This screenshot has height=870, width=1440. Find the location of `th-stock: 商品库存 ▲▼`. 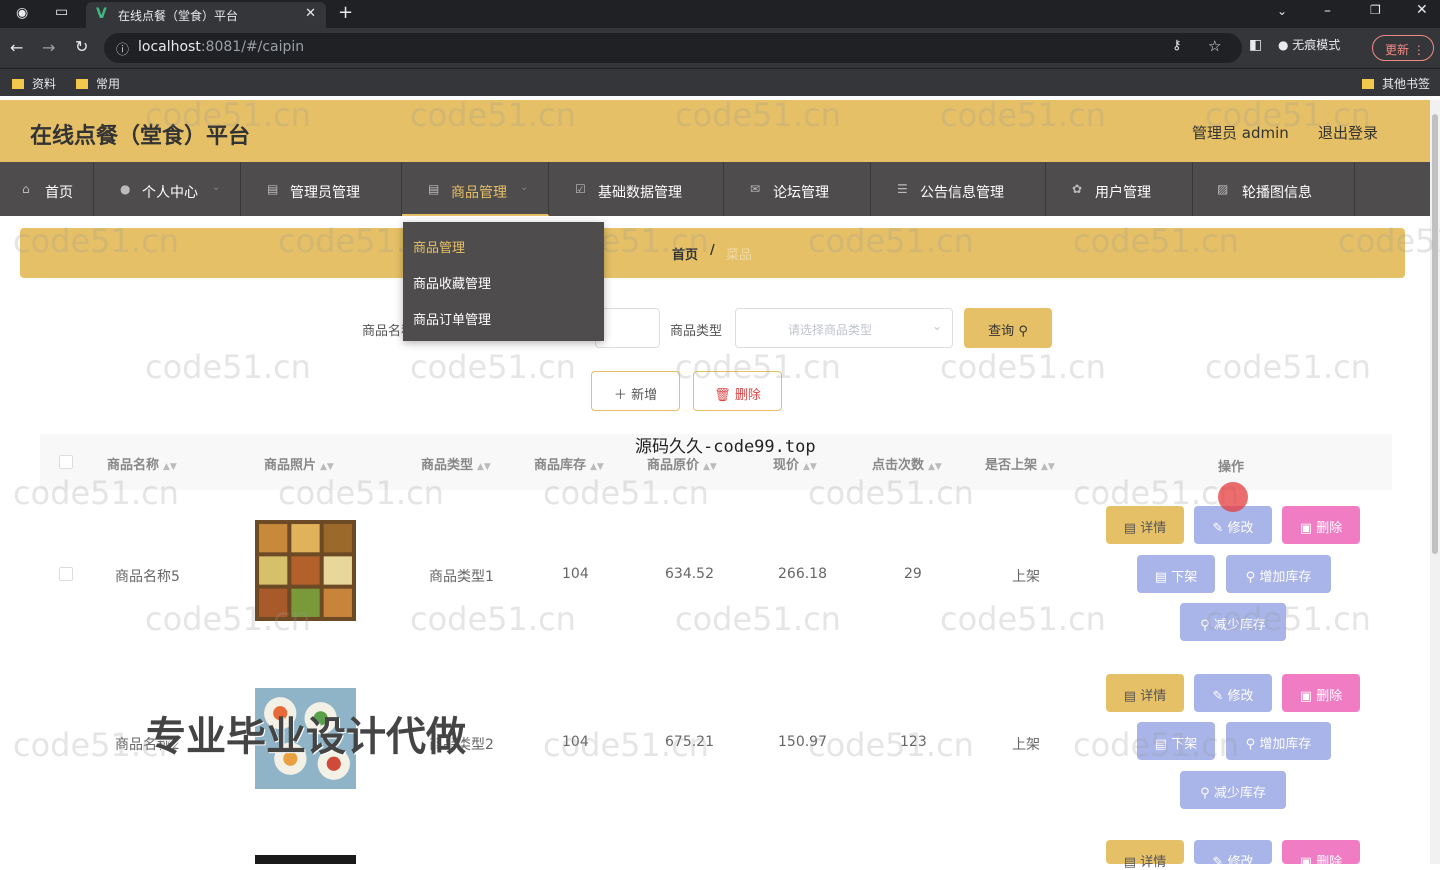

th-stock: 商品库存 ▲▼ is located at coordinates (569, 463).